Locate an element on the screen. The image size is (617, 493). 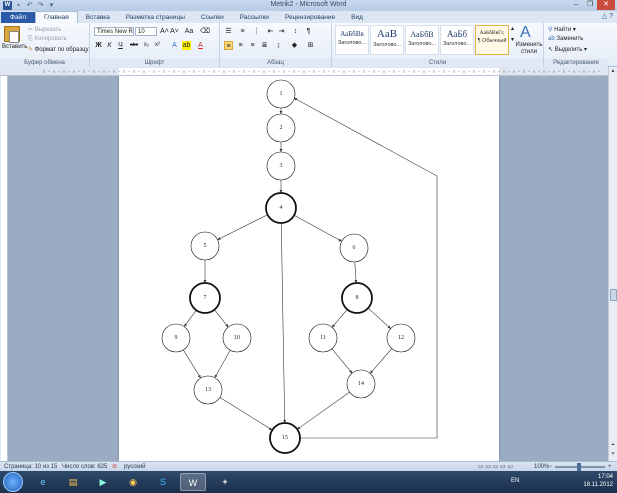
explorer-icon: ▤ is located at coordinates (73, 482).